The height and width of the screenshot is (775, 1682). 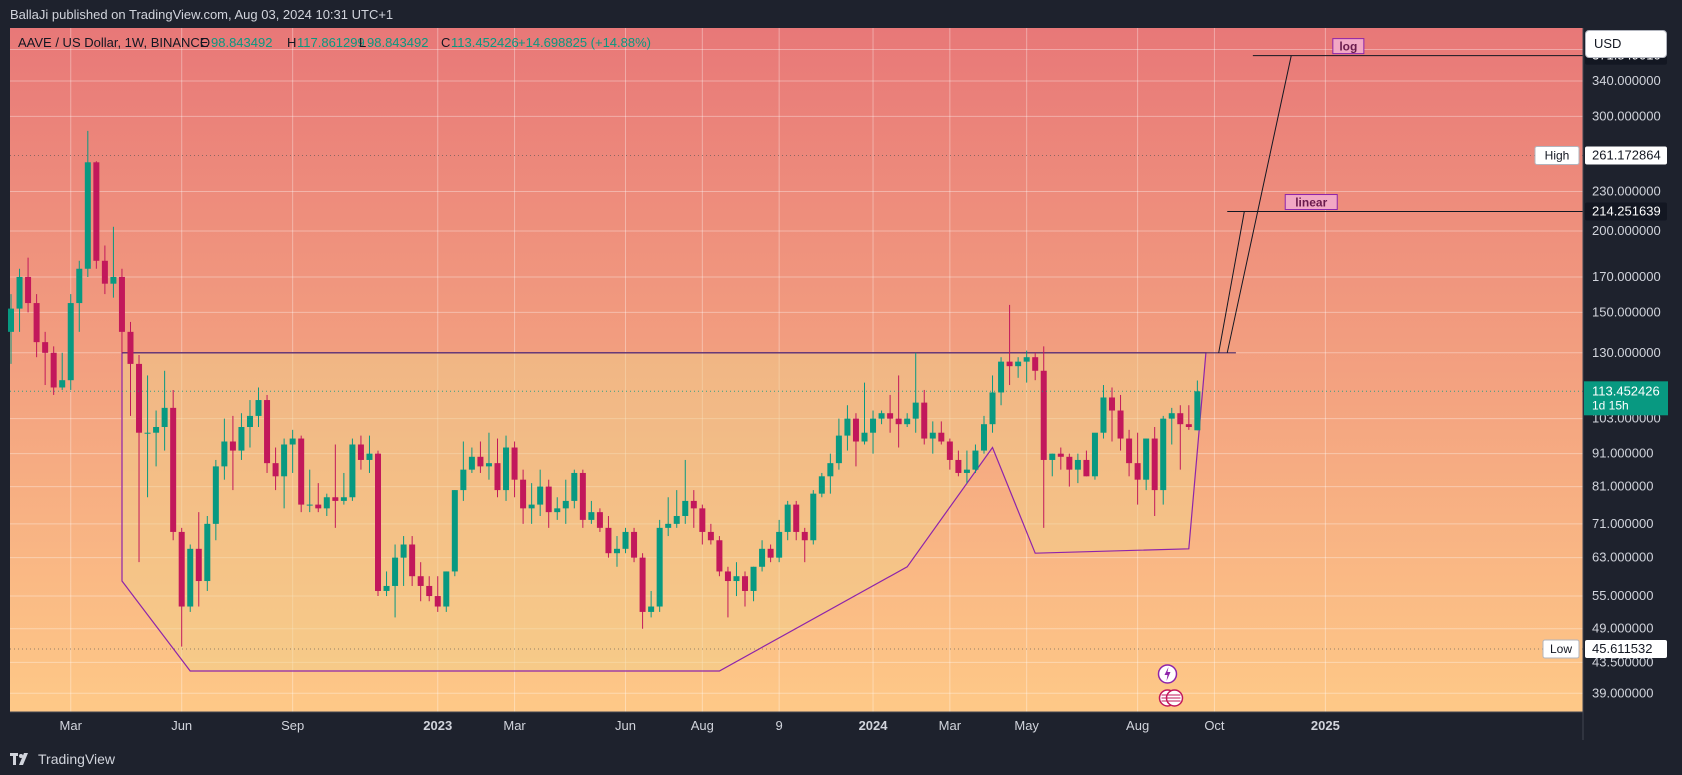 I want to click on time-axis-tick: May, so click(x=1026, y=725).